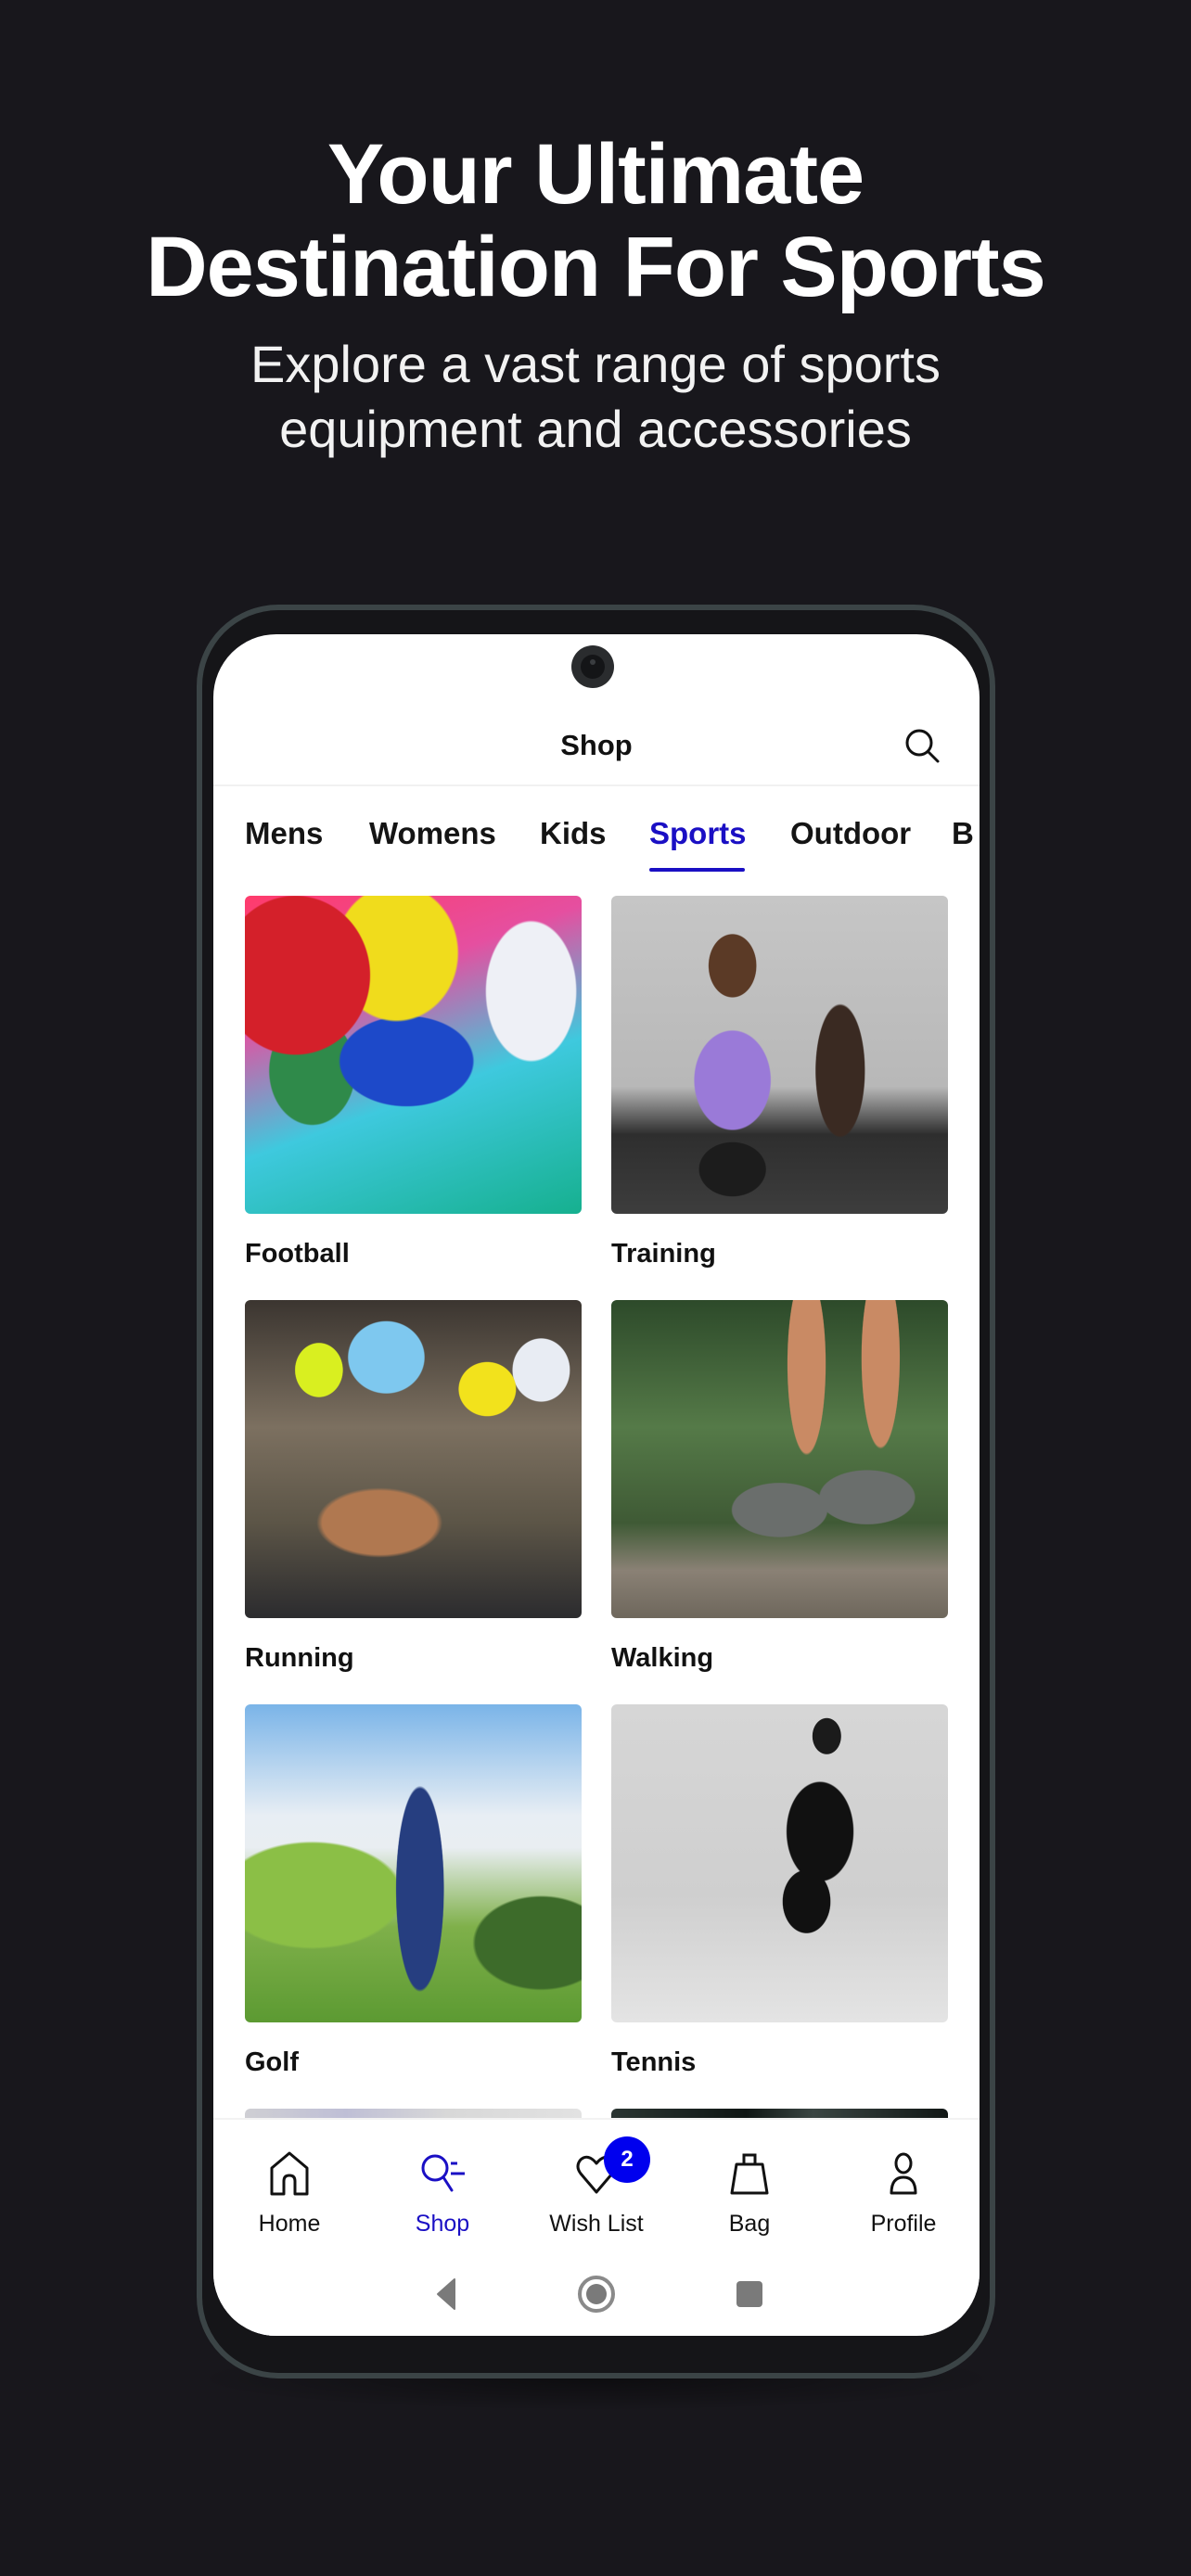 The width and height of the screenshot is (1191, 2576). Describe the element at coordinates (749, 2174) in the screenshot. I see `bag-icon` at that location.